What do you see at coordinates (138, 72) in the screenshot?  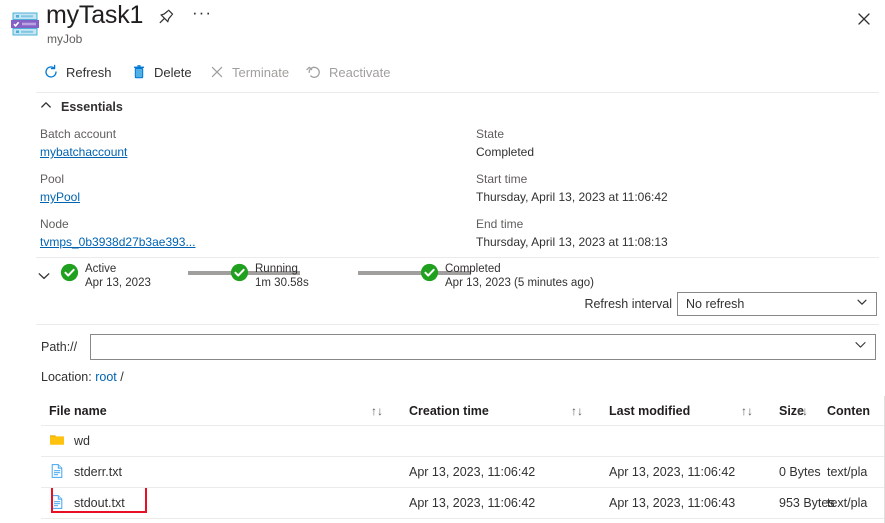 I see `trash-icon` at bounding box center [138, 72].